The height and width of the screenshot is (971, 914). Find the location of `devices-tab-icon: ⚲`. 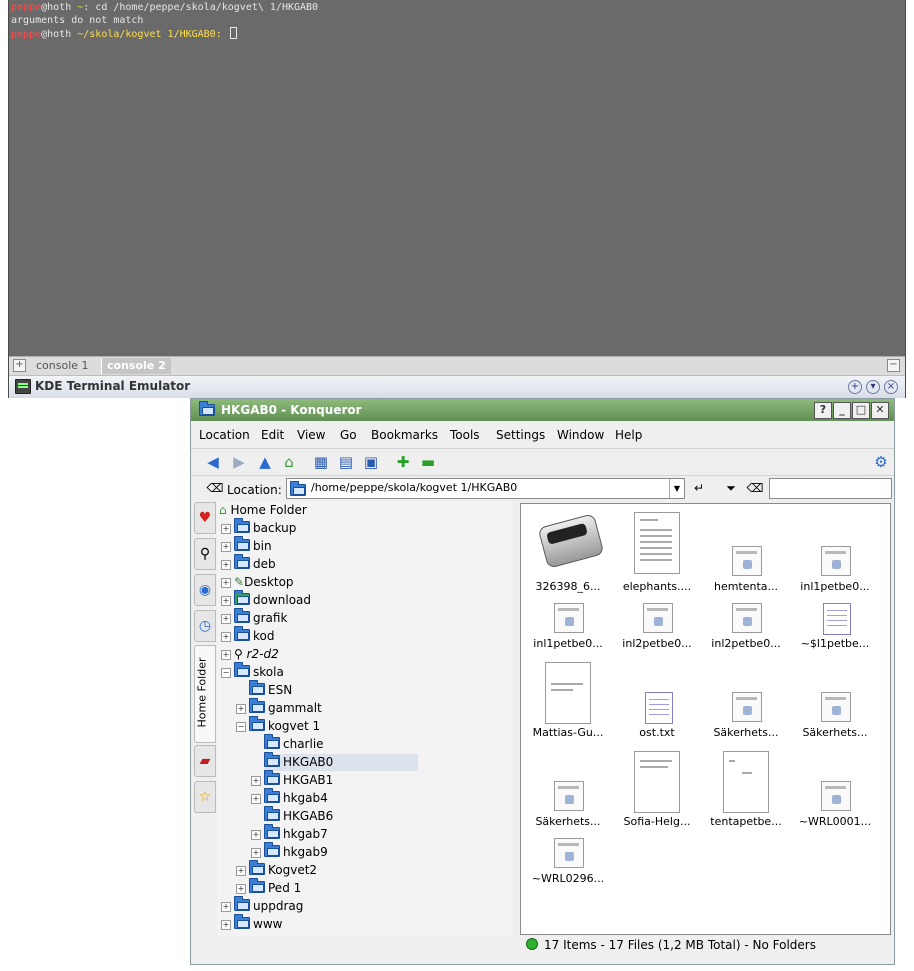

devices-tab-icon: ⚲ is located at coordinates (205, 554).